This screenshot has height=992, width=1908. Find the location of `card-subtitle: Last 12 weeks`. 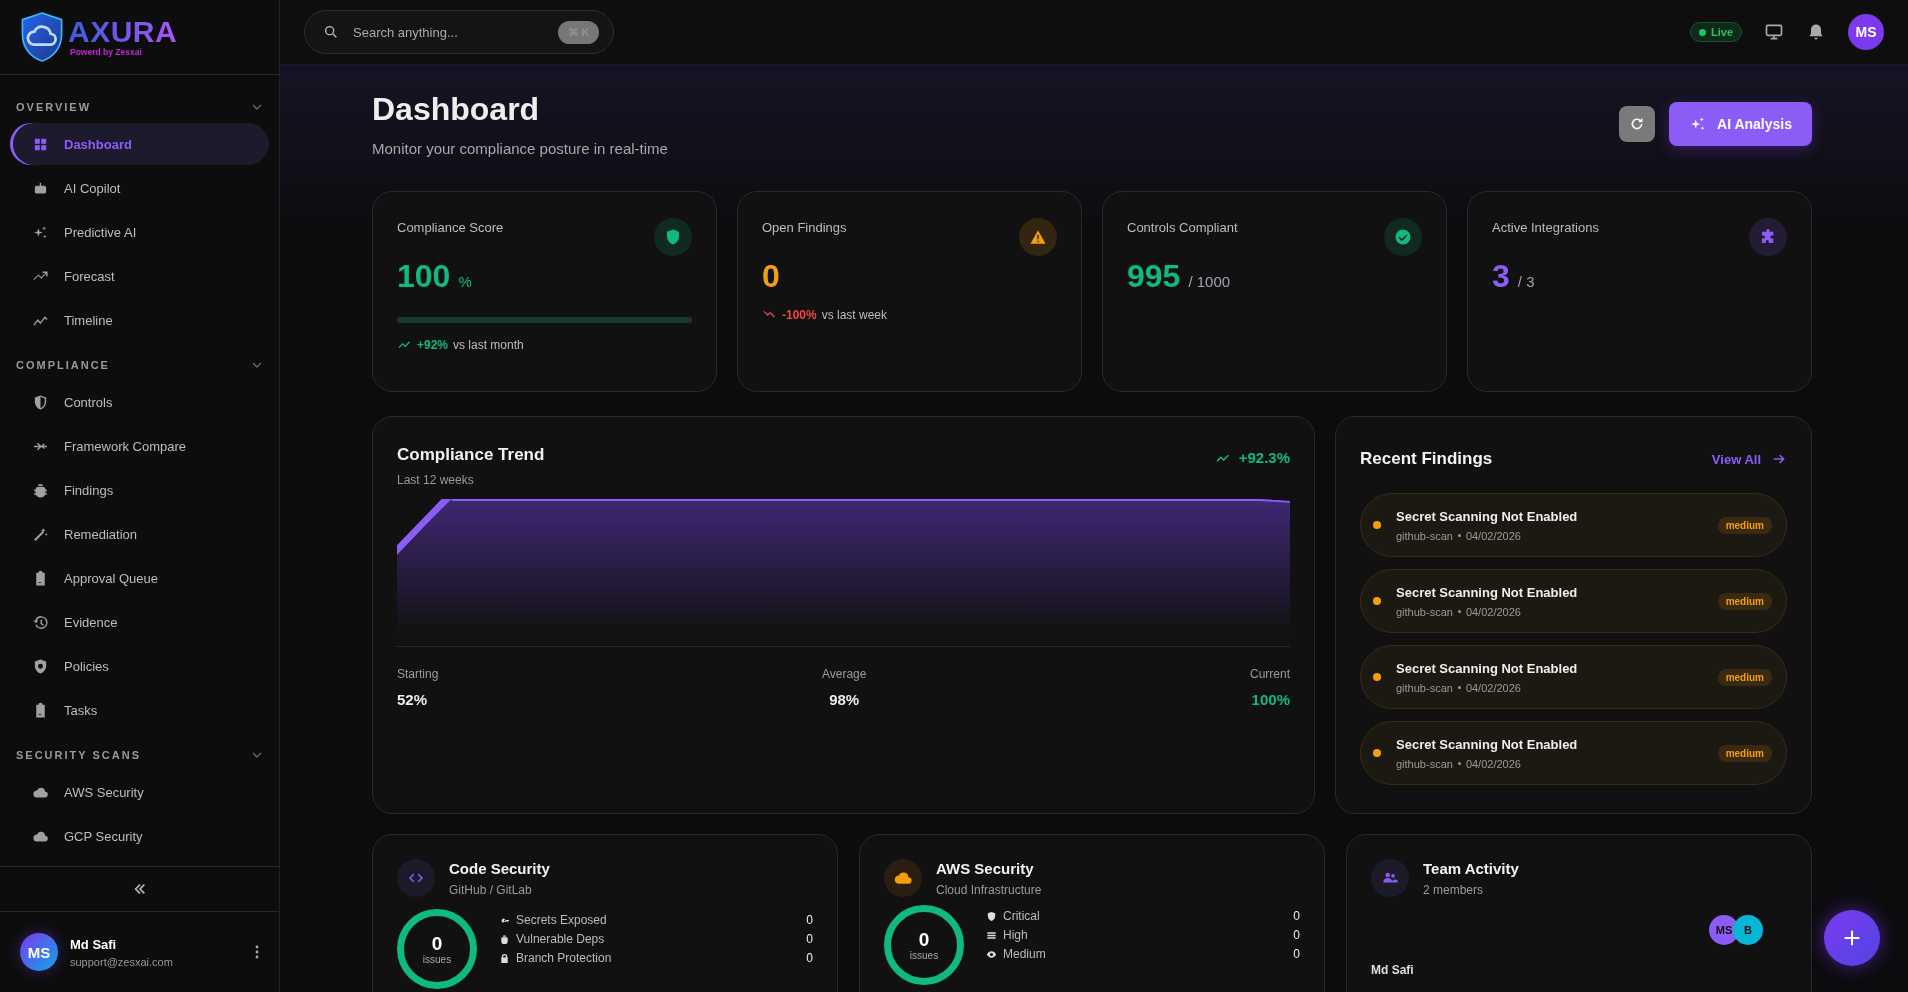

card-subtitle: Last 12 weeks is located at coordinates (436, 480).